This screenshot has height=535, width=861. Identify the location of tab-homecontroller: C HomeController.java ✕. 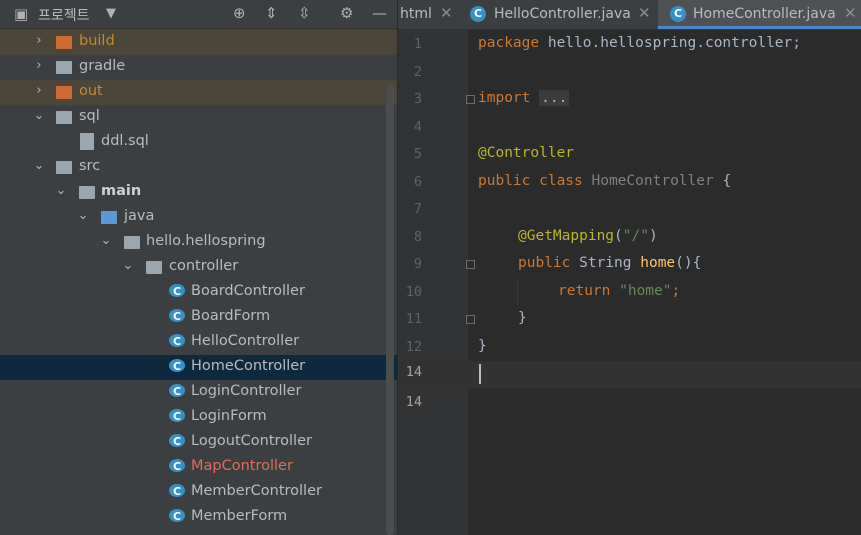
(759, 14).